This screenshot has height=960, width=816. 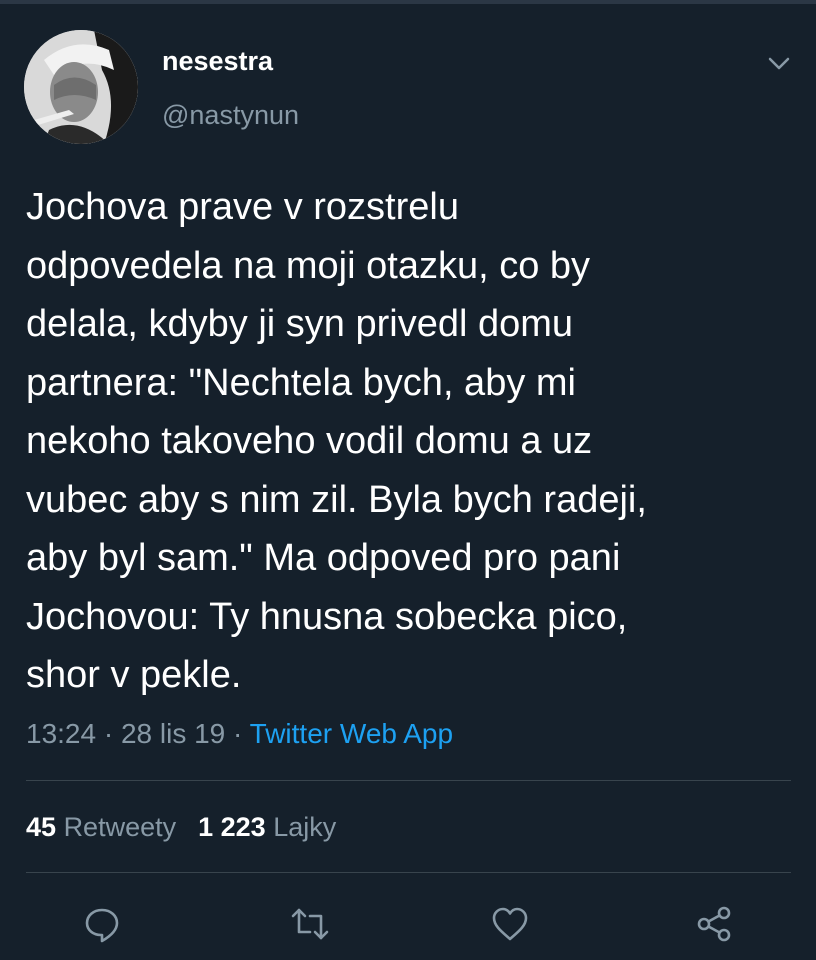 I want to click on engagement-stats: 45 Retweety 1 223 Lajky, so click(x=181, y=827).